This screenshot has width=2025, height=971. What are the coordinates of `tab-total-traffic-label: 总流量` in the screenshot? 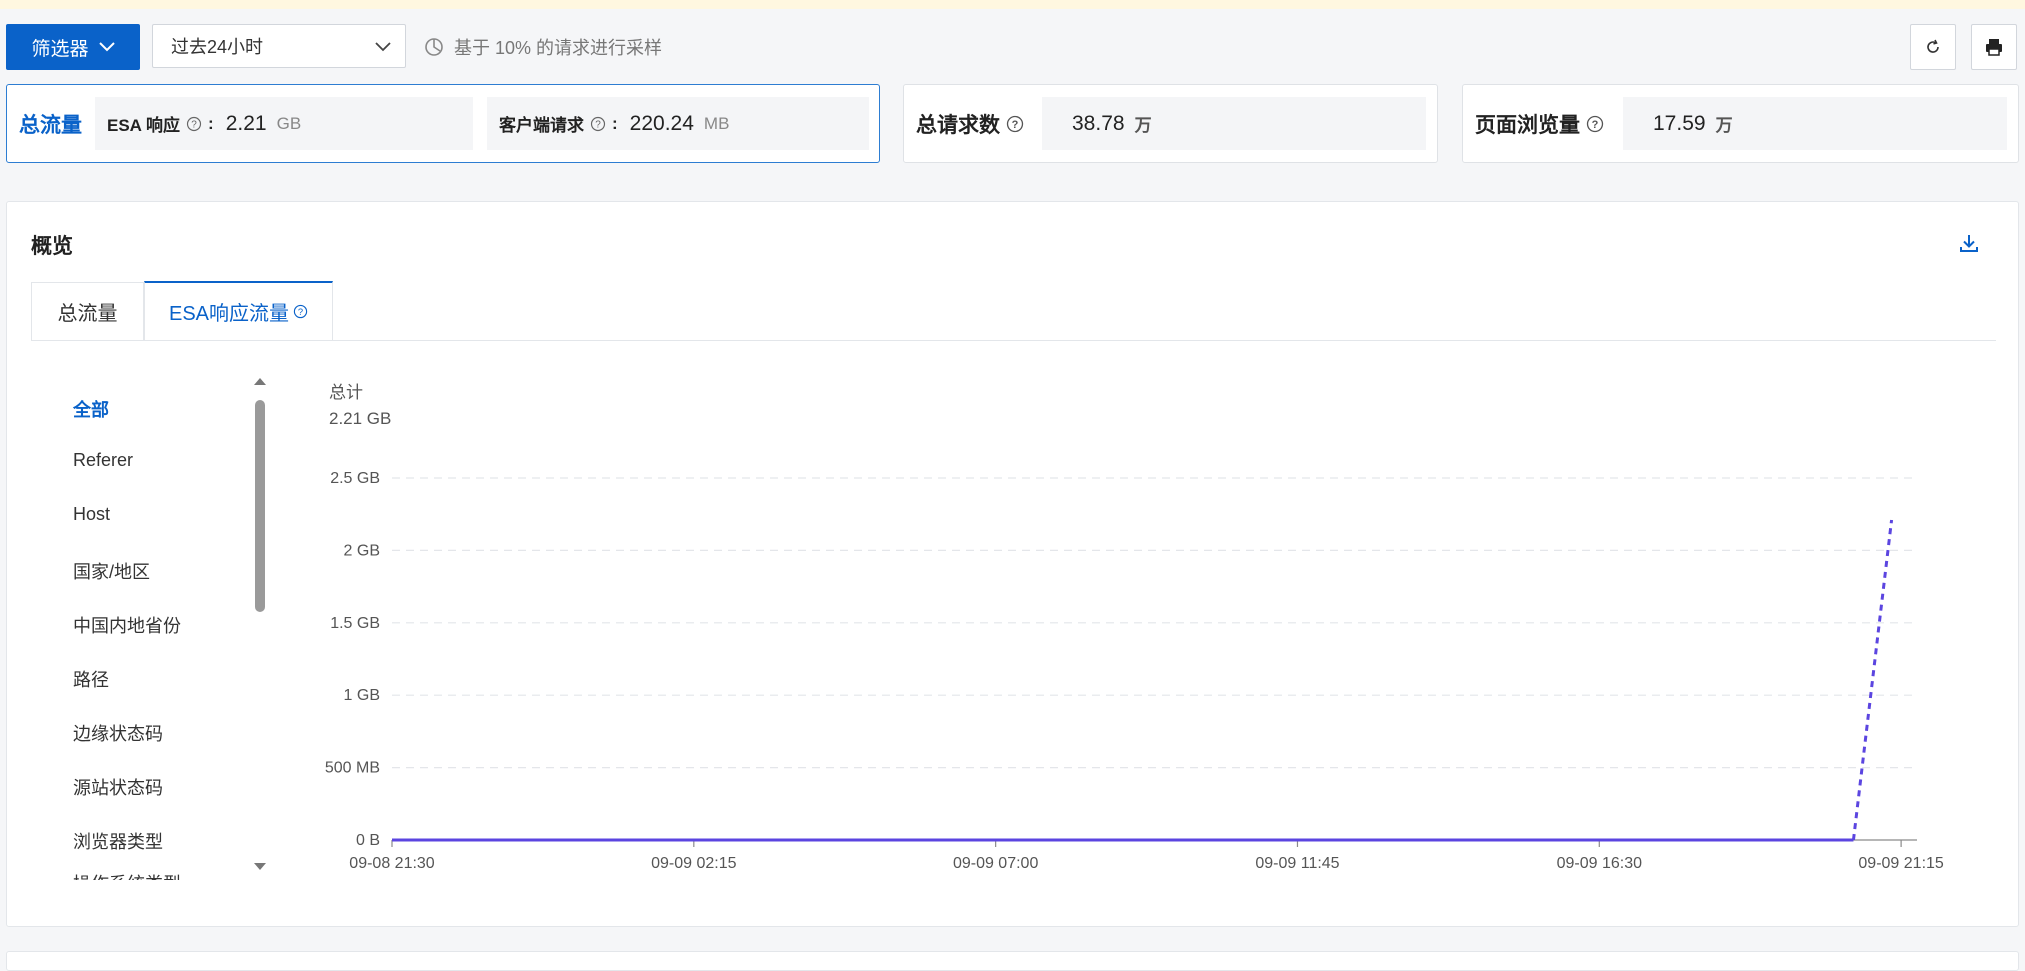 It's located at (87, 314).